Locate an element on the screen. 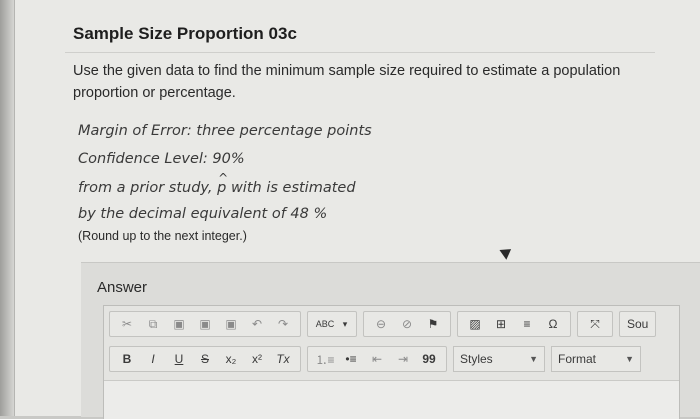  strikethrough-button: S is located at coordinates (205, 359).